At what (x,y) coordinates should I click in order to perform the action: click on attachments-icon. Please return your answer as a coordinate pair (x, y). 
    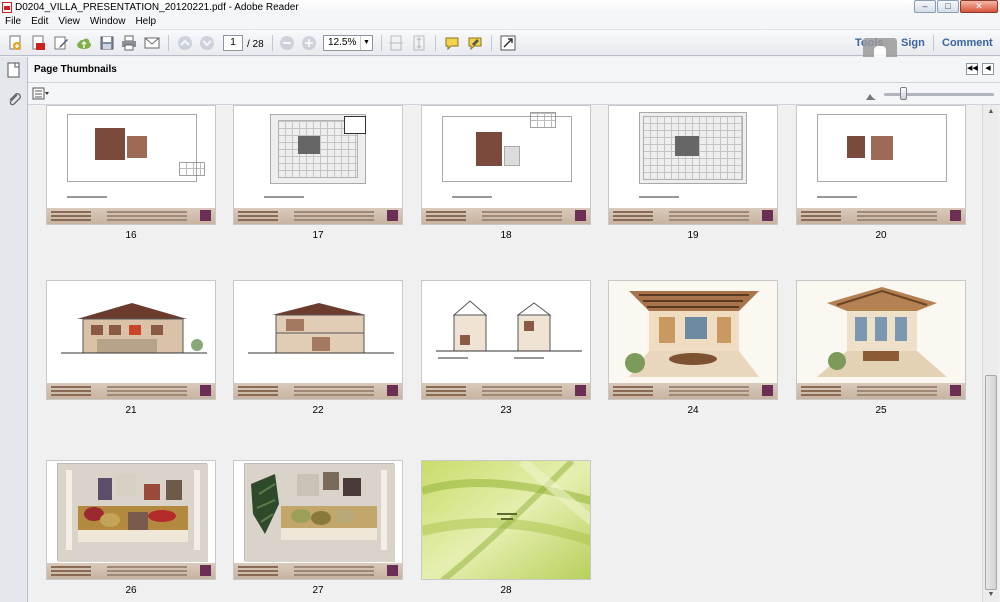
    Looking at the image, I should click on (14, 100).